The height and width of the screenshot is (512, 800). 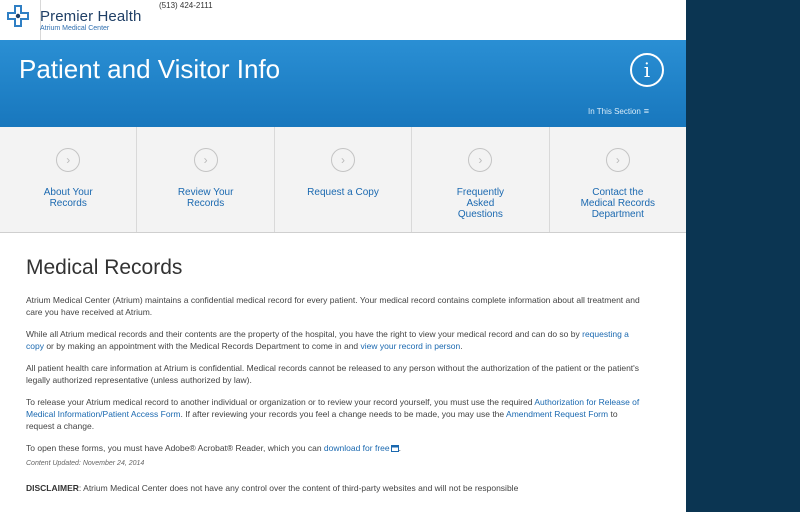 I want to click on download-reader-link: download for free, so click(x=361, y=448).